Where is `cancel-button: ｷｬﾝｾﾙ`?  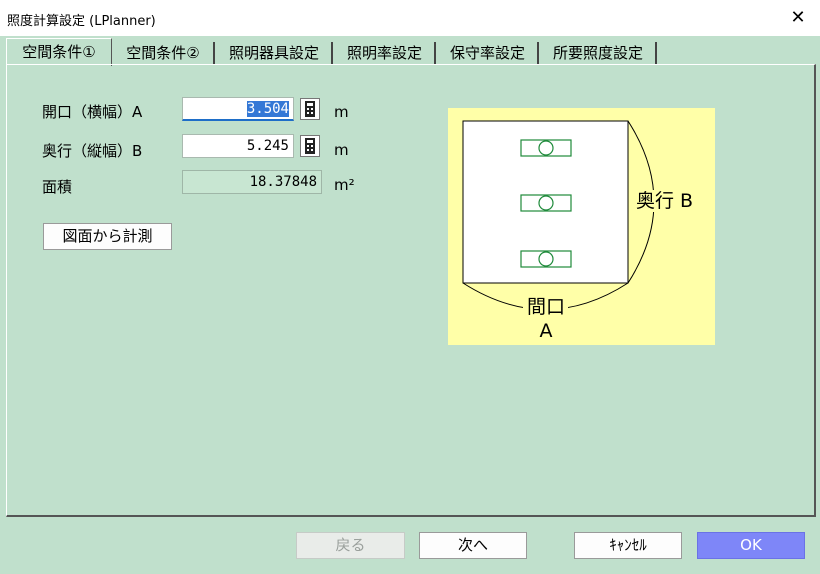 cancel-button: ｷｬﾝｾﾙ is located at coordinates (628, 545).